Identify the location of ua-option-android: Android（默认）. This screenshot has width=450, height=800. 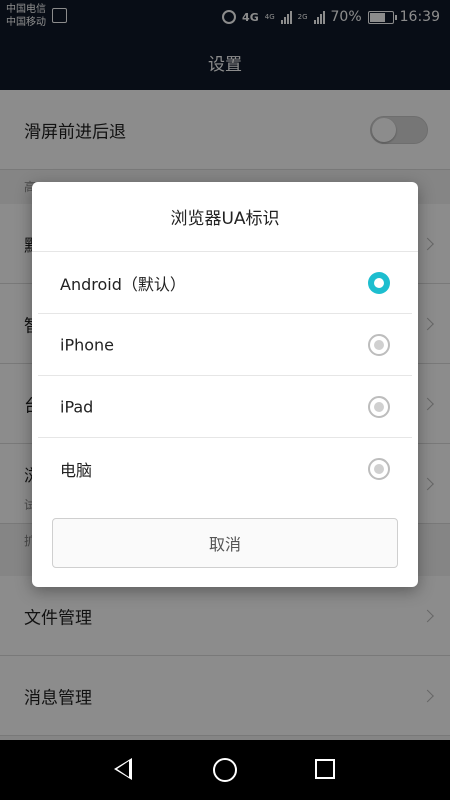
(225, 283).